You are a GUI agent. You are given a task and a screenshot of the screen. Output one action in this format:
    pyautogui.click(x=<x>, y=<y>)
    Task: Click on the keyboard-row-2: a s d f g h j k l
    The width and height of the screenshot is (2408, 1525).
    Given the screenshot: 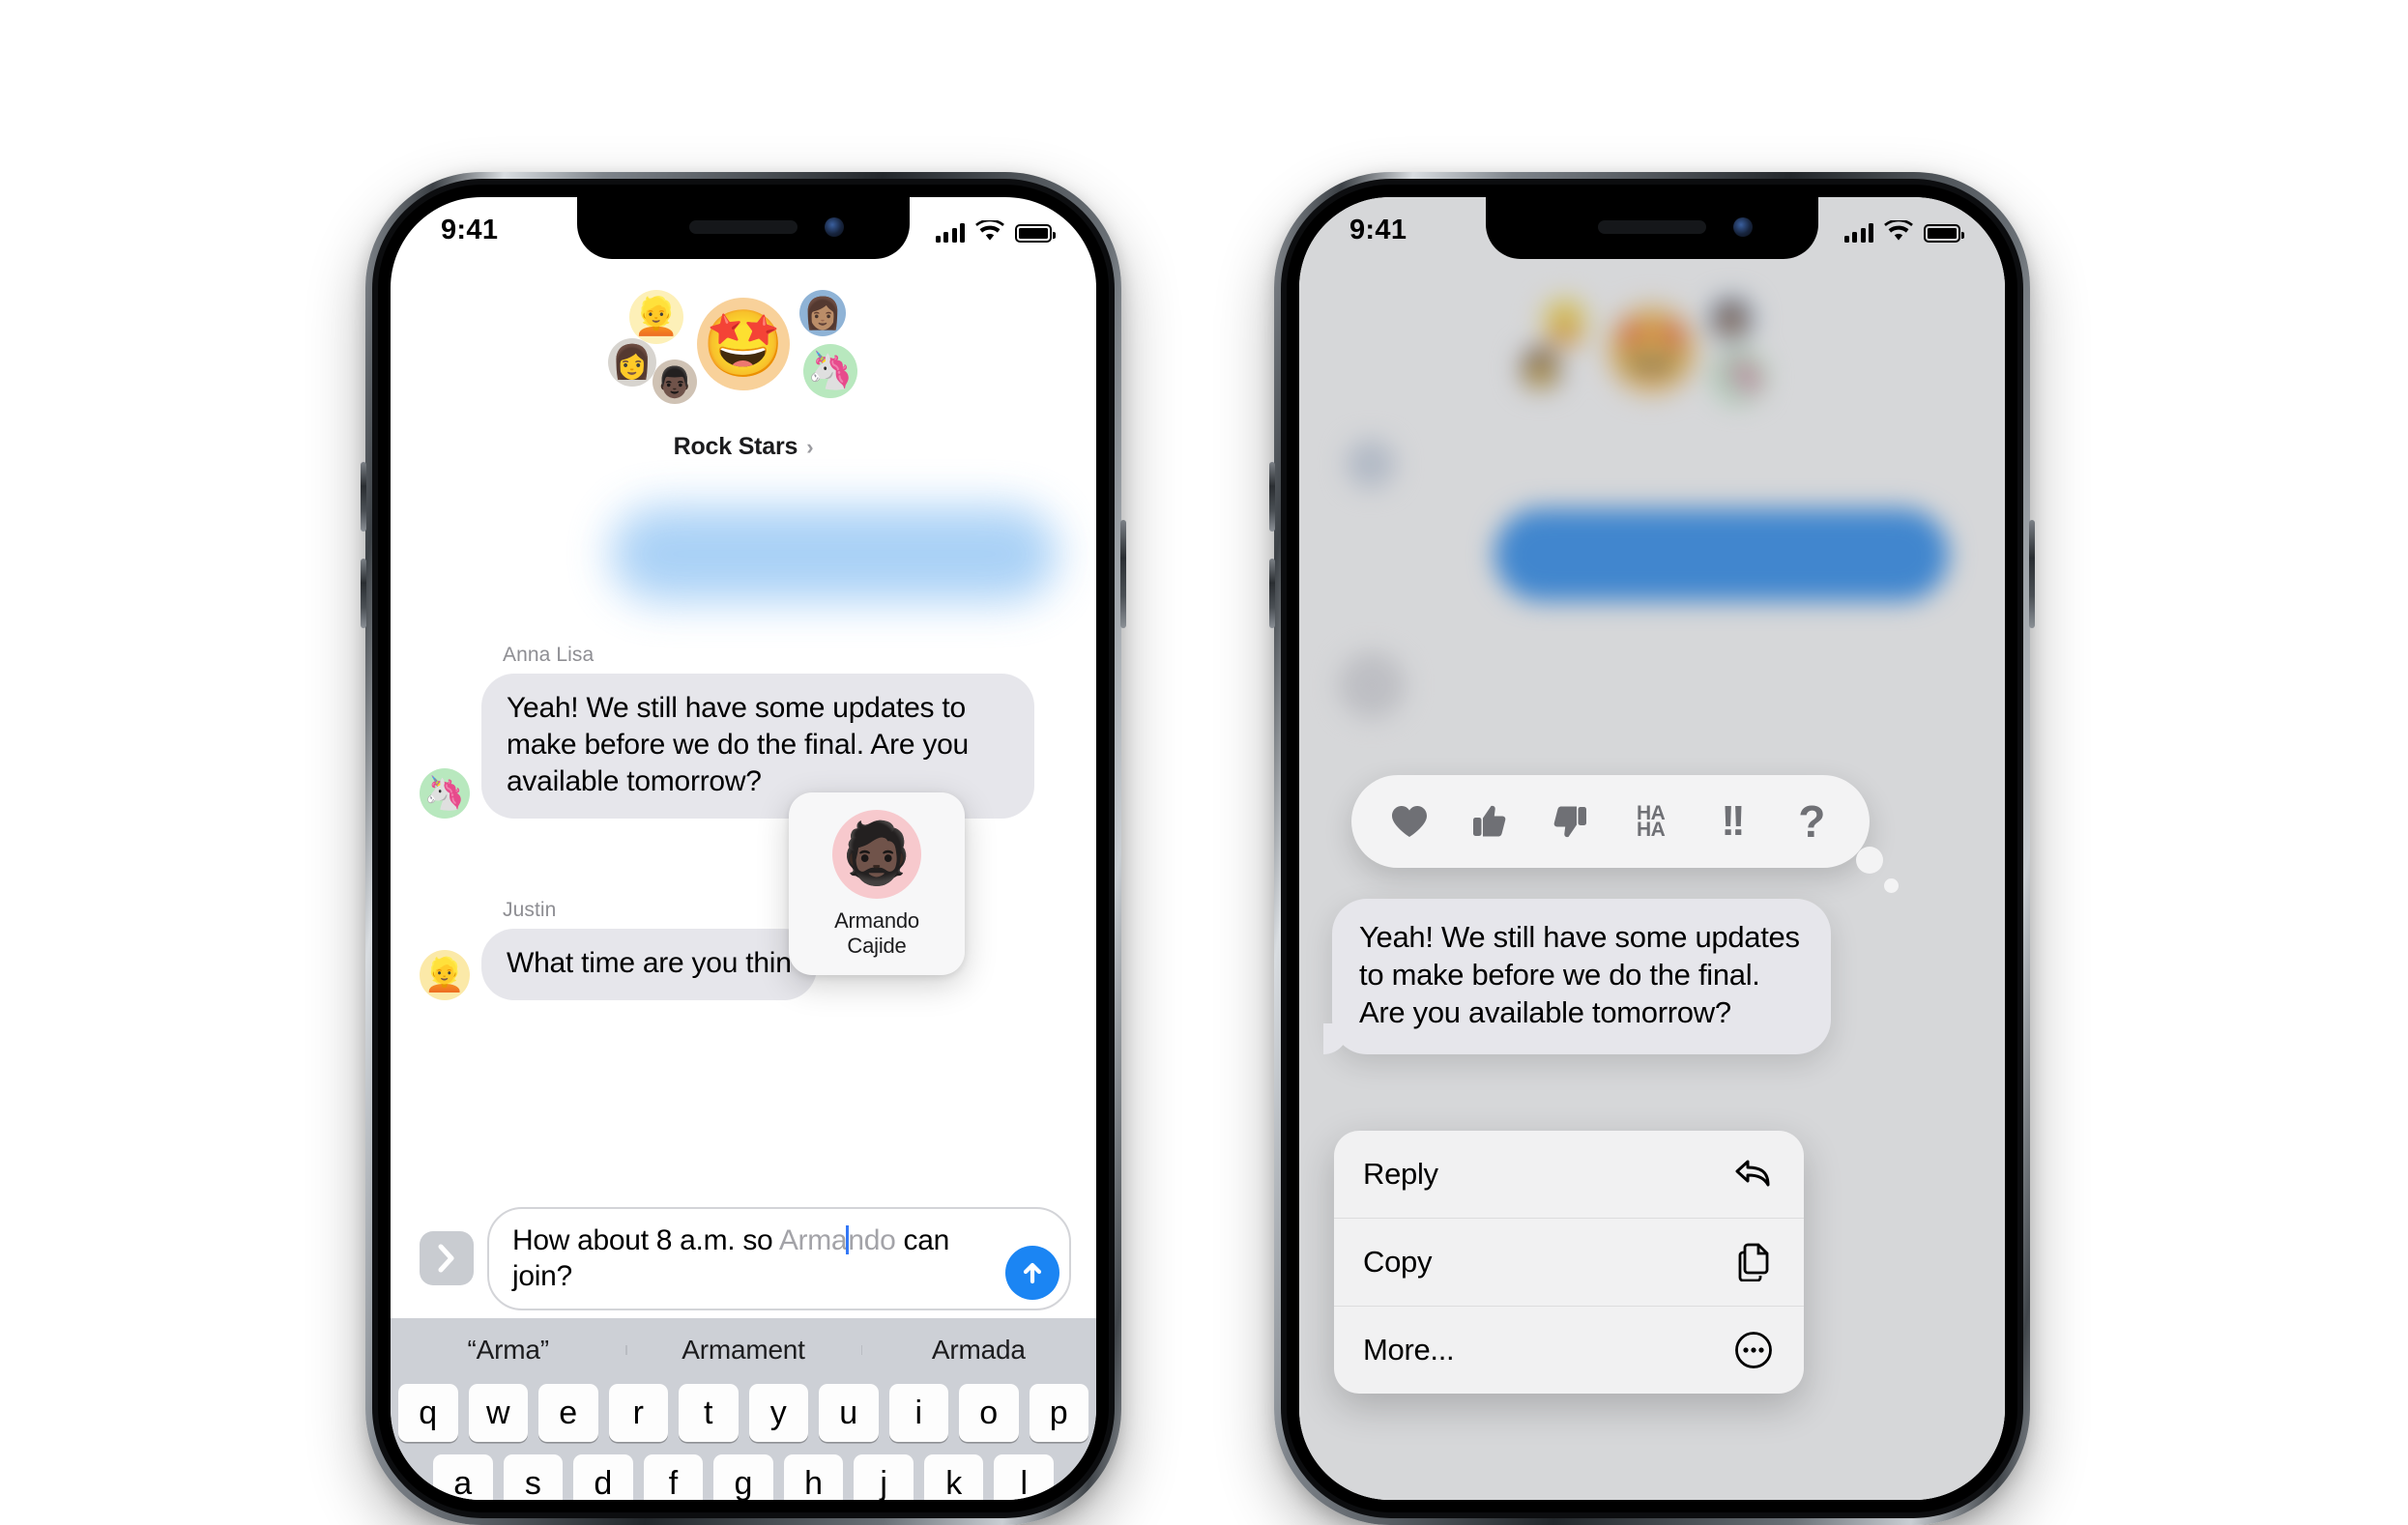 What is the action you would take?
    pyautogui.click(x=743, y=1477)
    